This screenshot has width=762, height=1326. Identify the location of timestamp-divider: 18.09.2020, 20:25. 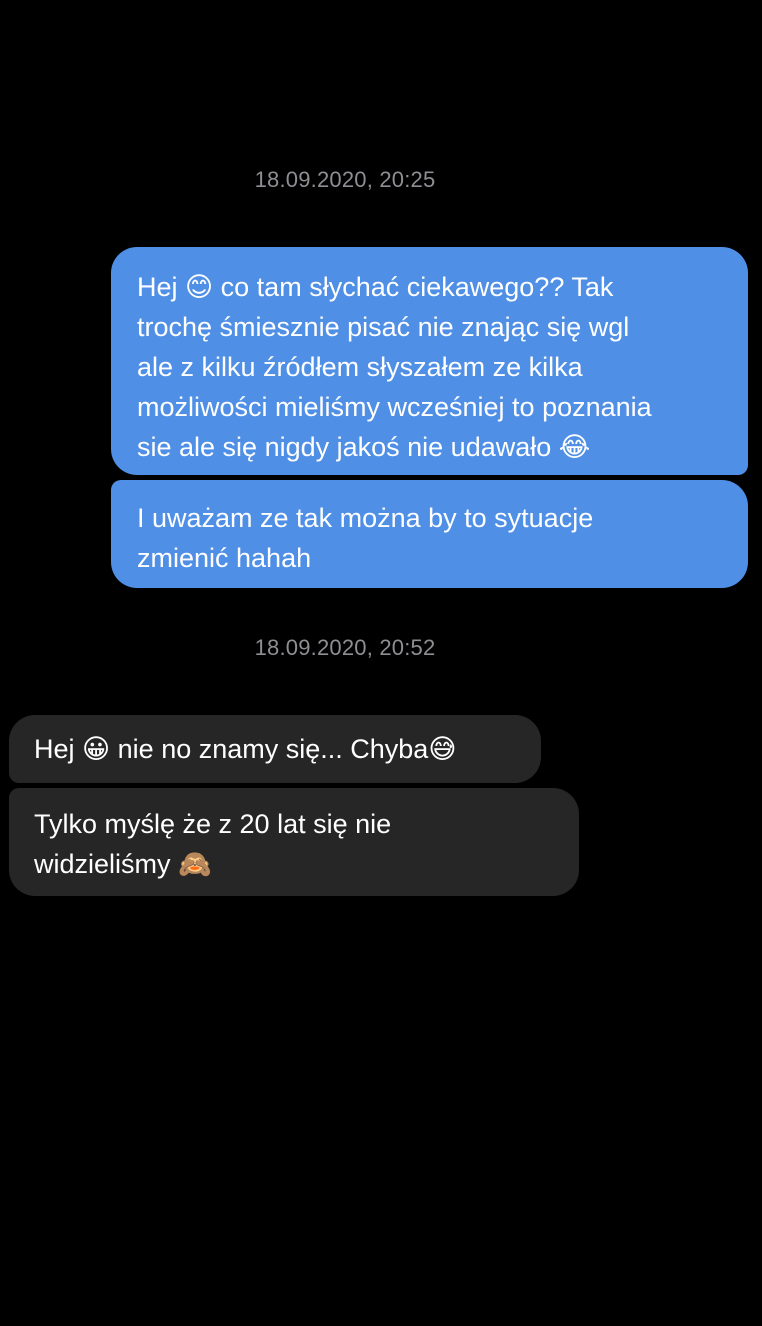
(345, 179).